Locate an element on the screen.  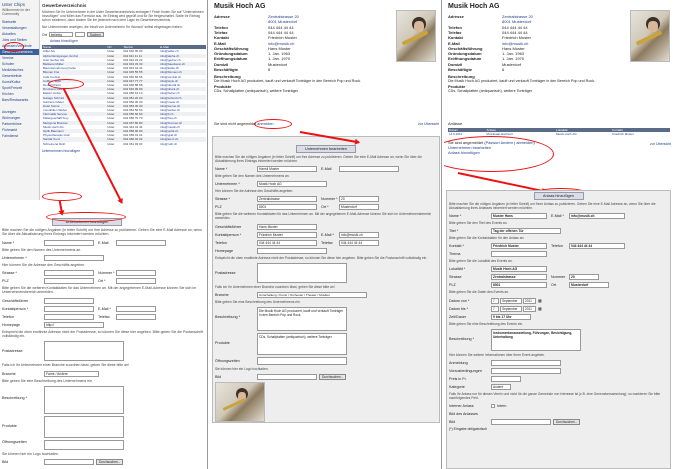
homepage-input is located at coordinates (292, 250).